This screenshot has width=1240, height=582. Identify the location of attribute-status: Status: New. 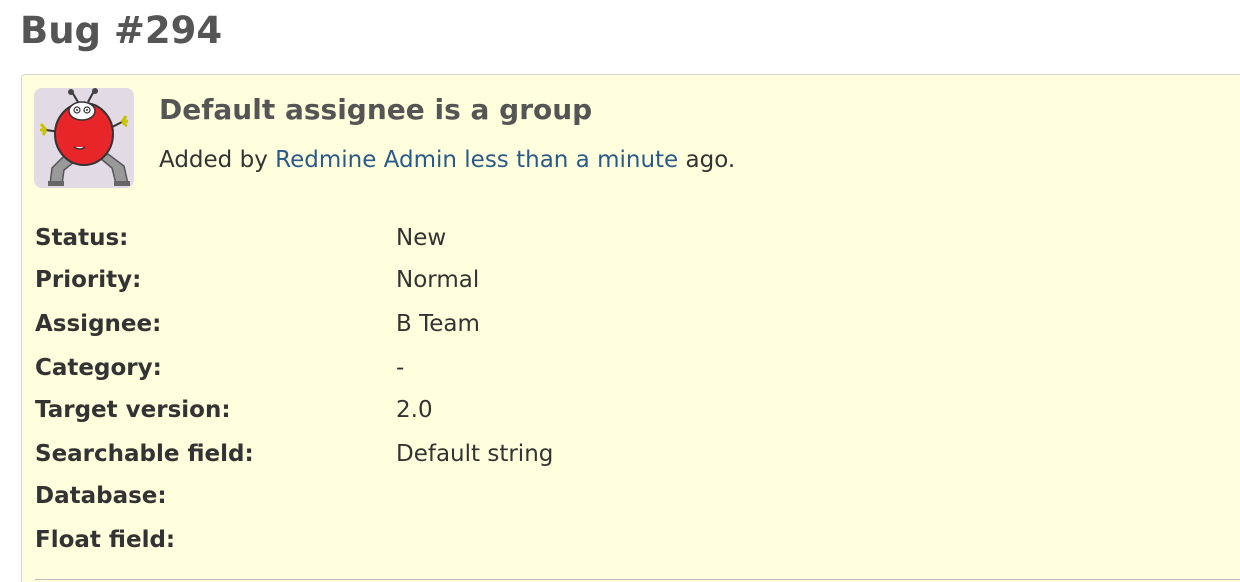
(240, 238).